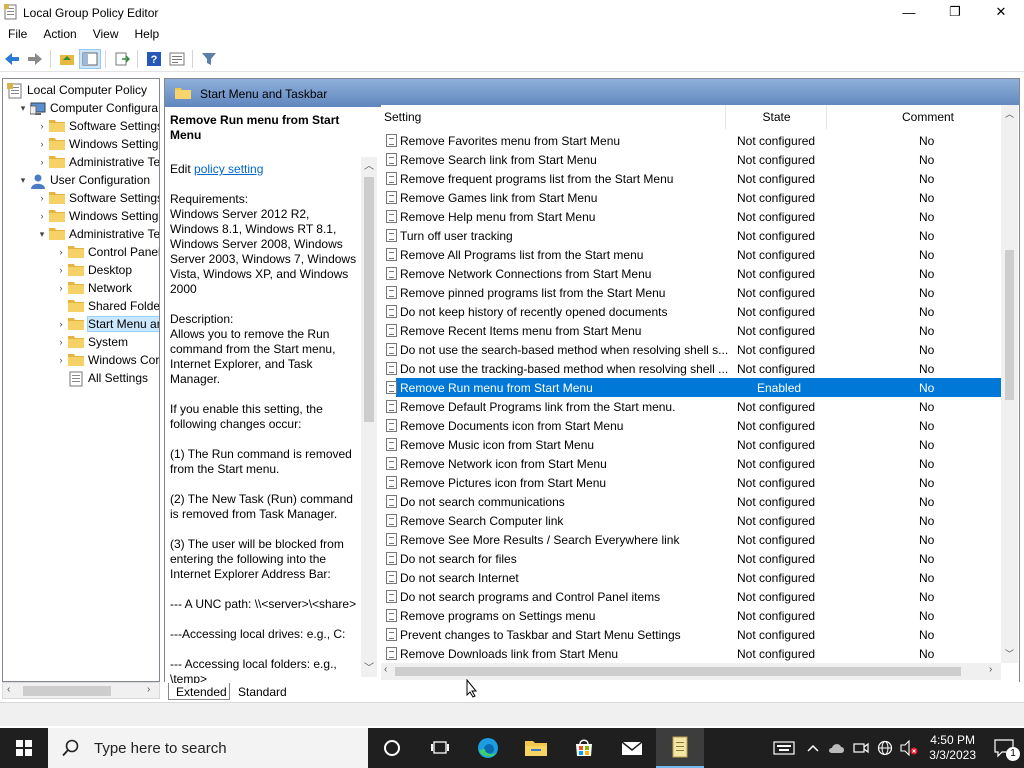 The image size is (1024, 768). Describe the element at coordinates (691, 235) in the screenshot. I see `policy-row: Turn off user tracking Not configured No` at that location.